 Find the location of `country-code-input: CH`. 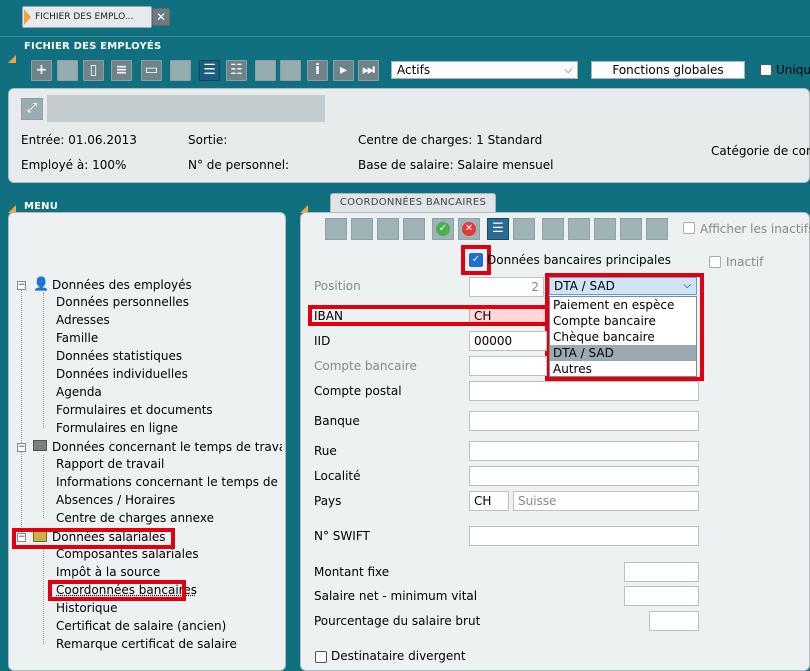

country-code-input: CH is located at coordinates (489, 501).